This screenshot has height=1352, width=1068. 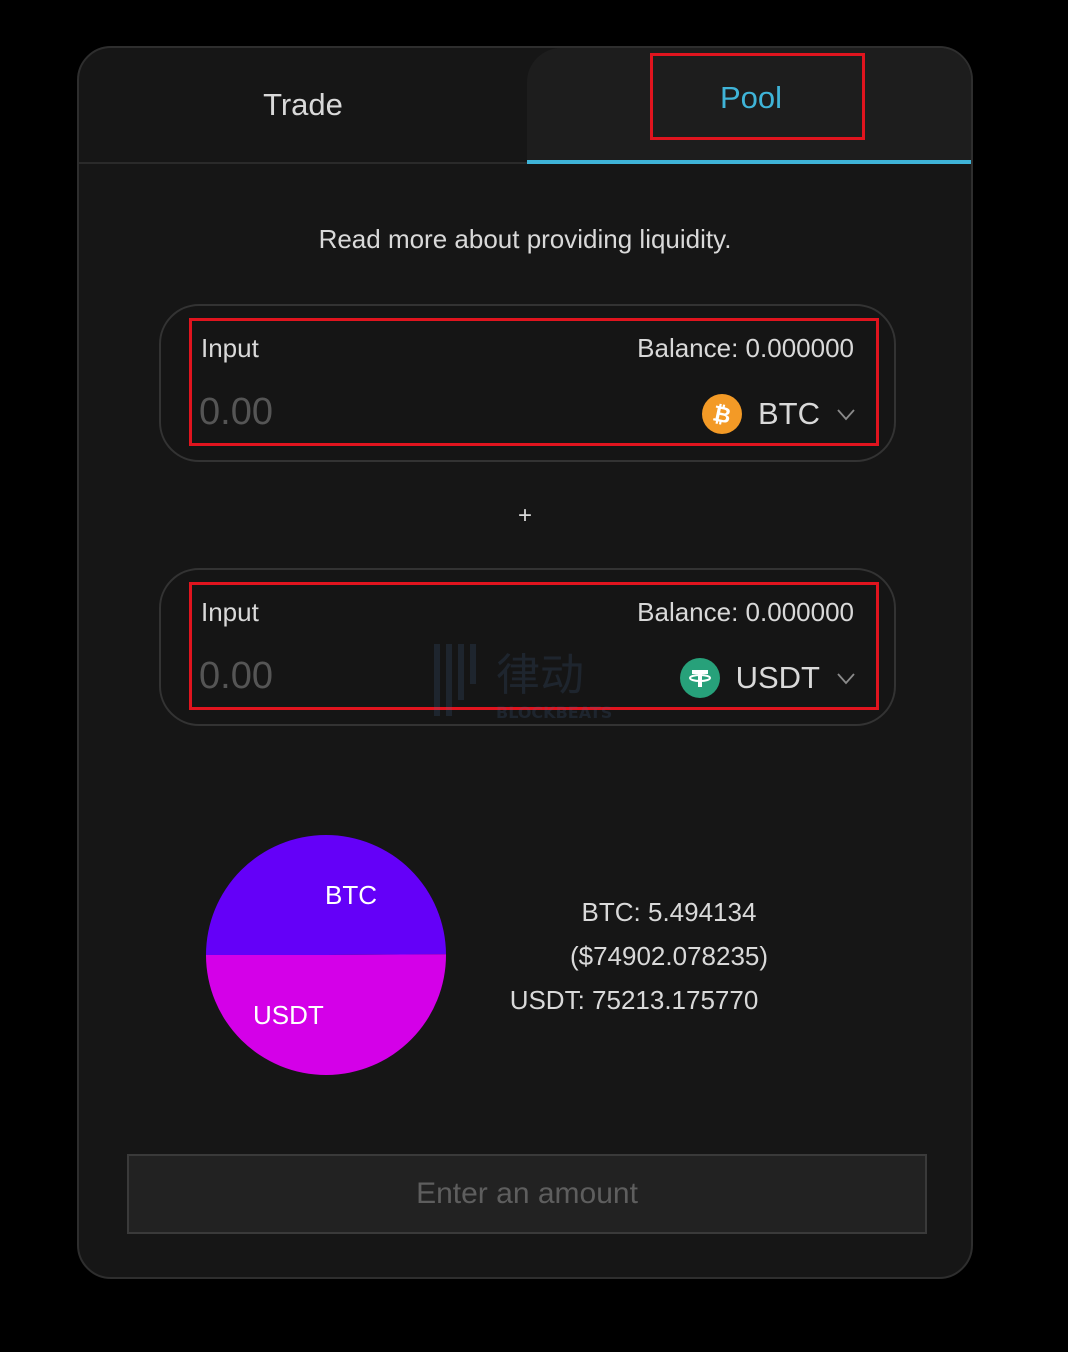 What do you see at coordinates (699, 678) in the screenshot?
I see `tether-icon` at bounding box center [699, 678].